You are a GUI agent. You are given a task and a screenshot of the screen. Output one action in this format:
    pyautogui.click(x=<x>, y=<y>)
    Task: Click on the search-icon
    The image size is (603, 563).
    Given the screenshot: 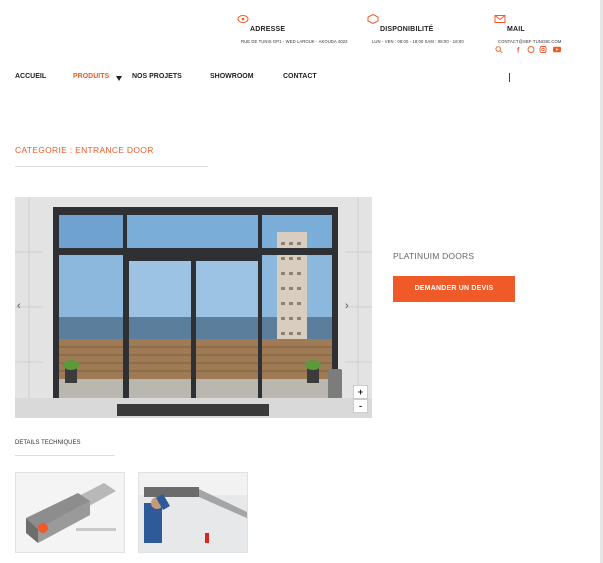 What is the action you would take?
    pyautogui.click(x=499, y=49)
    